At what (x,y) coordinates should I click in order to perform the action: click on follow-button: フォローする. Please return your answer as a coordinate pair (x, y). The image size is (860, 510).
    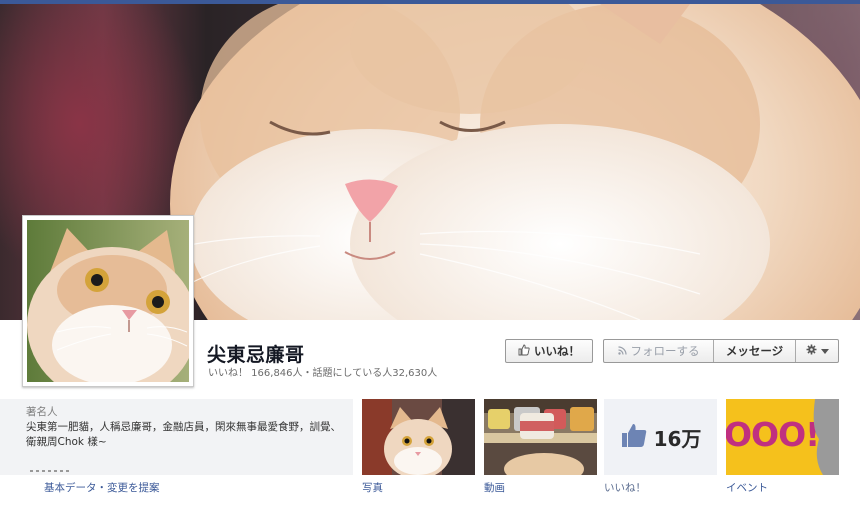
    Looking at the image, I should click on (659, 351).